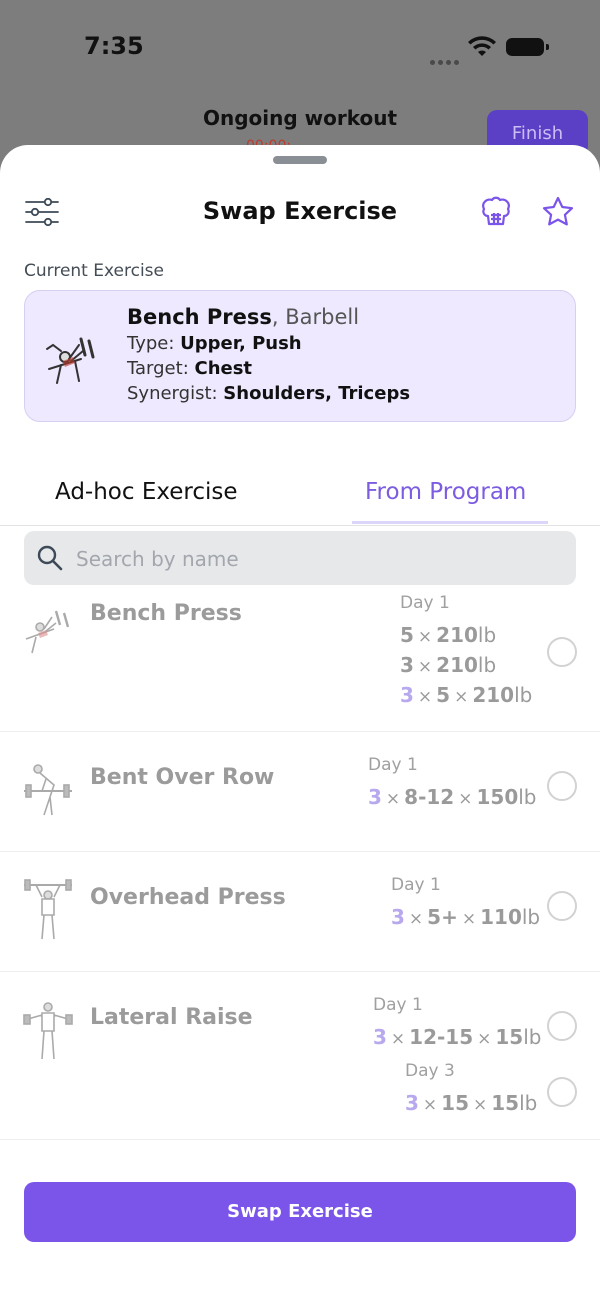 This screenshot has width=600, height=1304. What do you see at coordinates (317, 393) in the screenshot?
I see `synergist-value: Shoulders, Triceps` at bounding box center [317, 393].